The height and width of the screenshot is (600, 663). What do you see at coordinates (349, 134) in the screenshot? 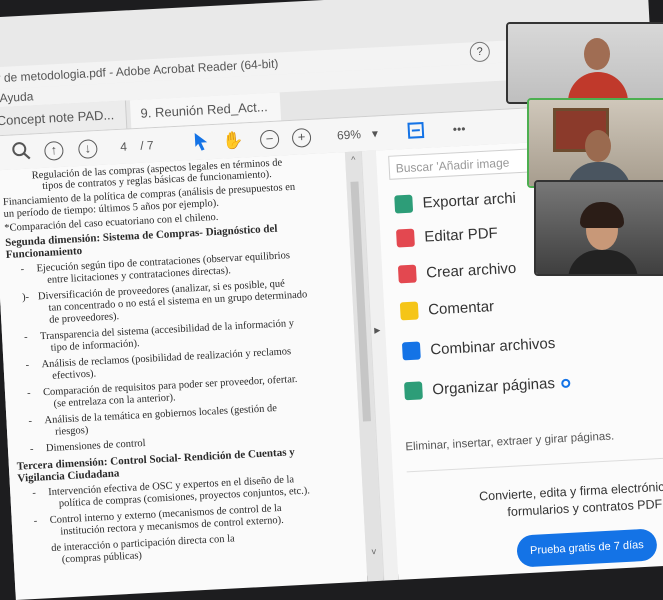
I see `zoom-level: 69%` at bounding box center [349, 134].